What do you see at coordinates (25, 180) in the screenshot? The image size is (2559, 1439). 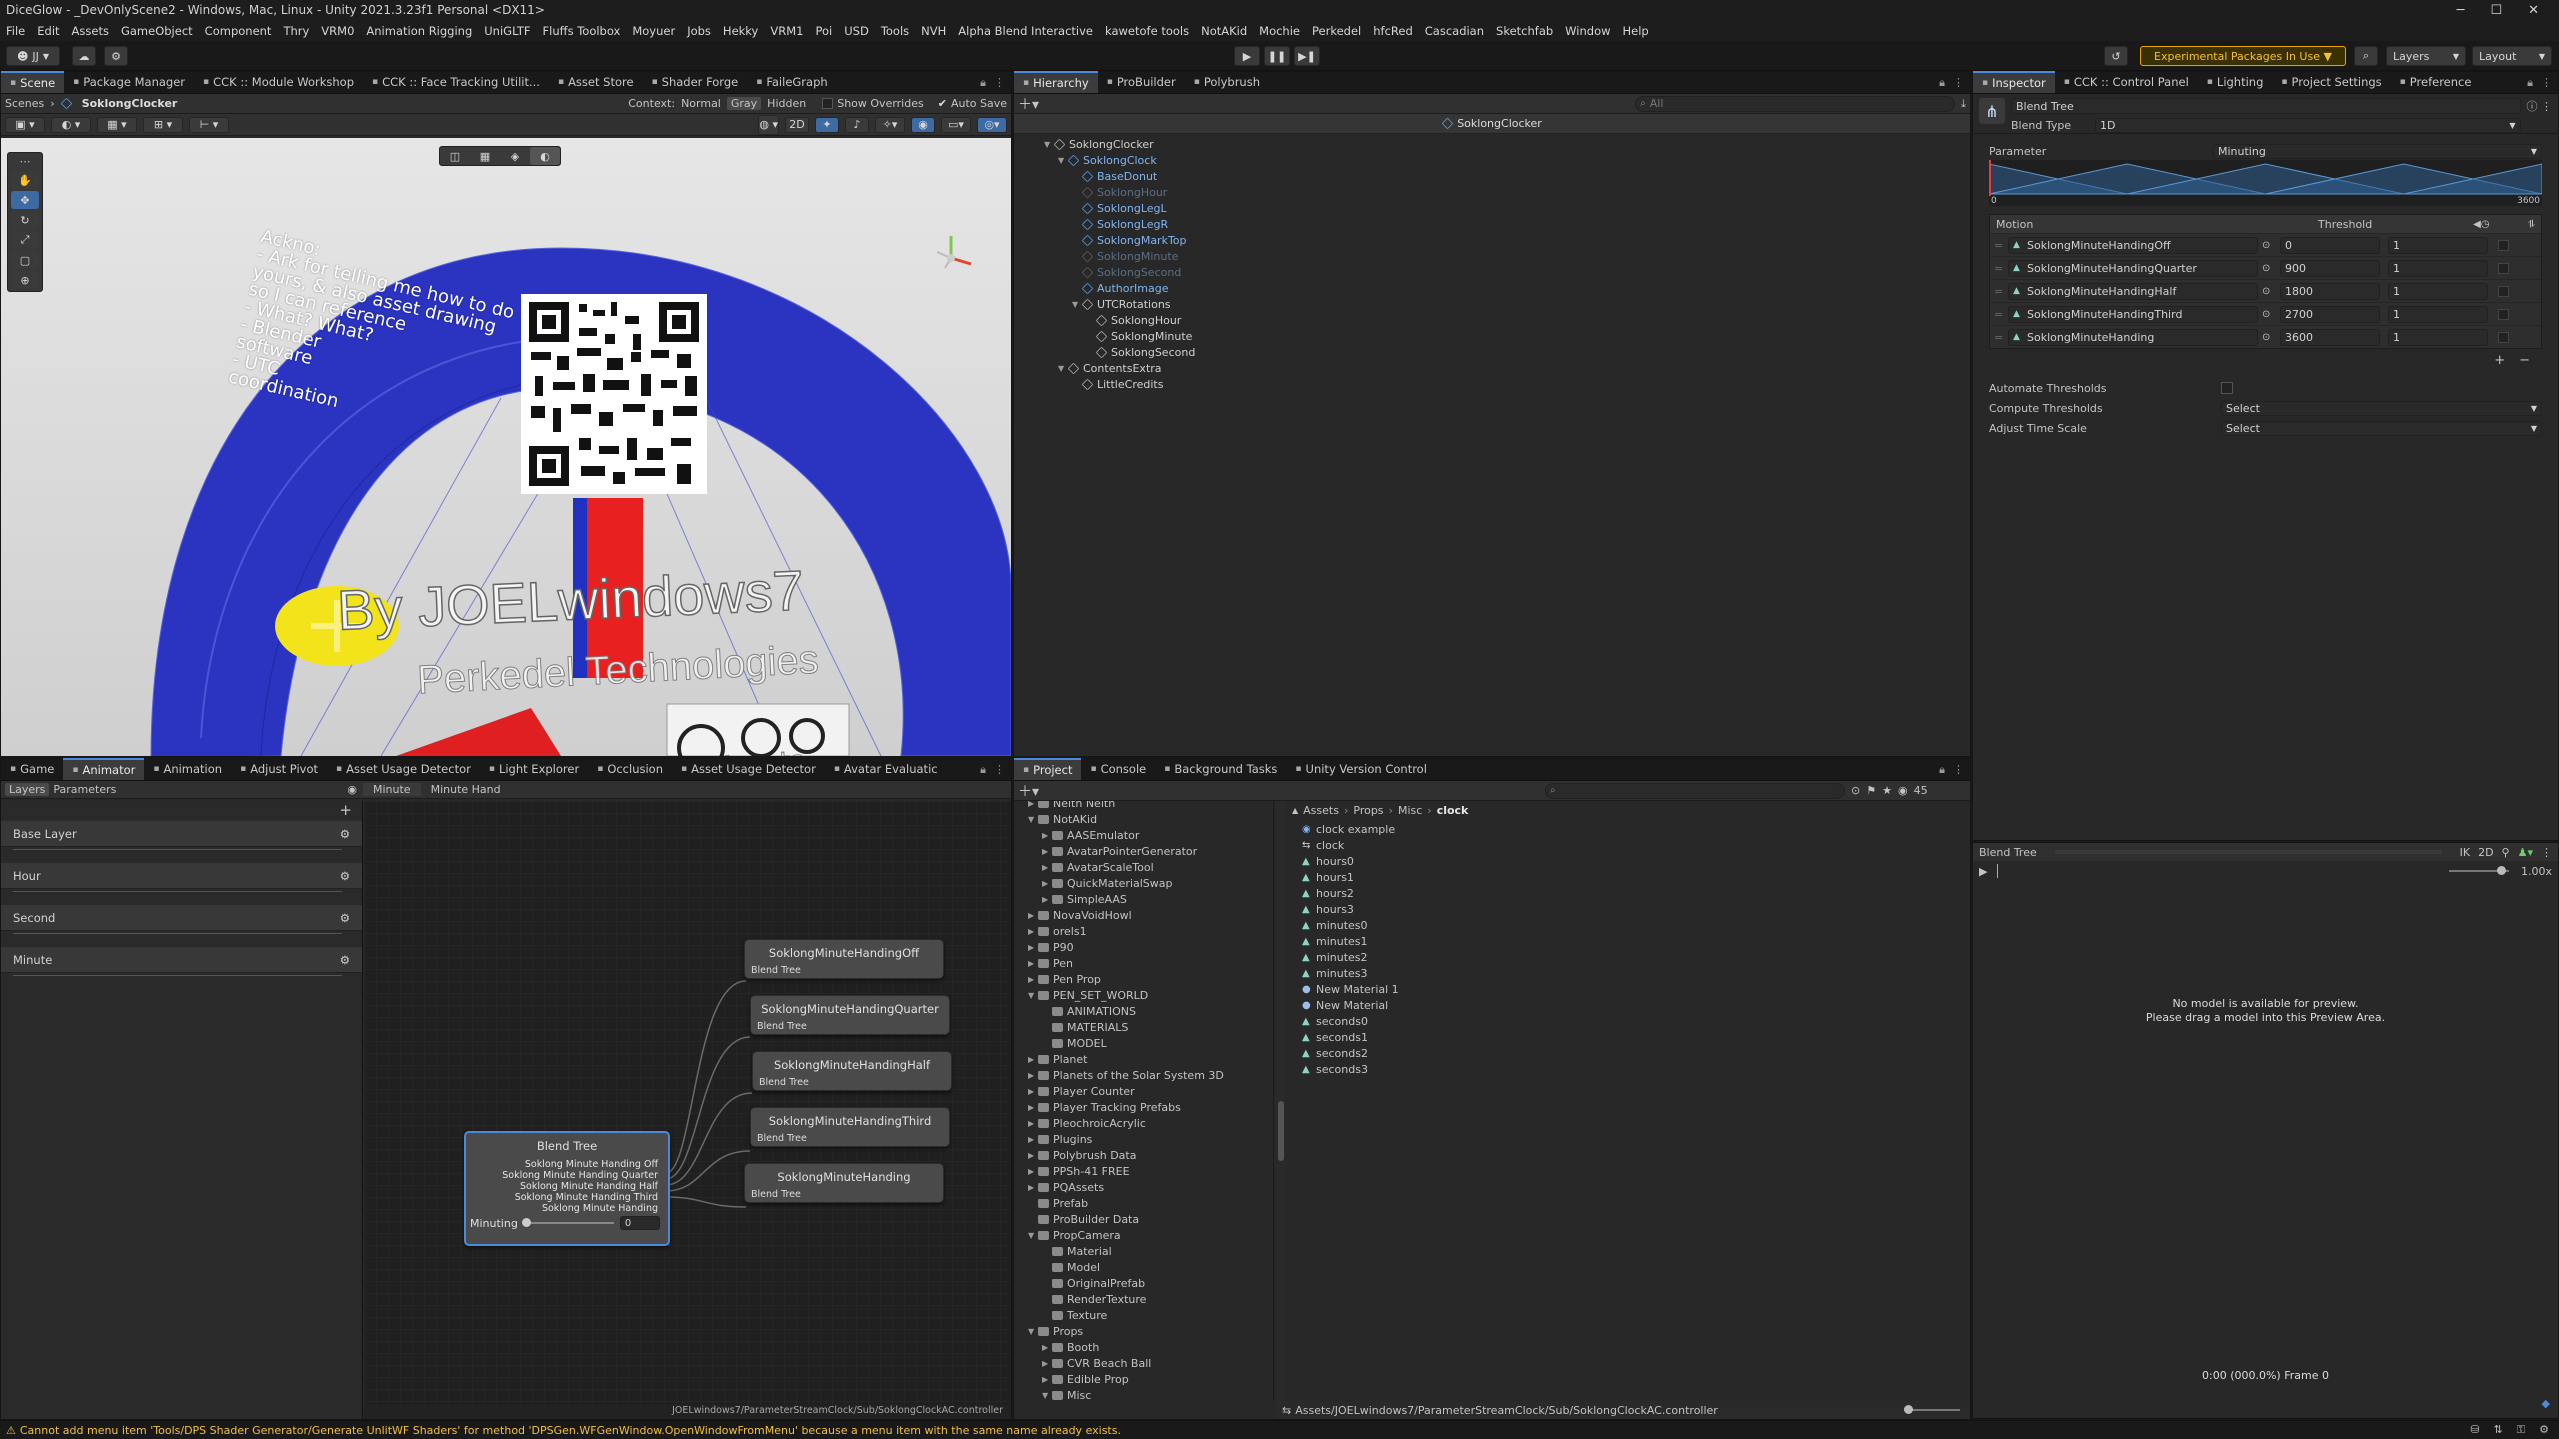 I see `hand-tool-icon: ✋` at bounding box center [25, 180].